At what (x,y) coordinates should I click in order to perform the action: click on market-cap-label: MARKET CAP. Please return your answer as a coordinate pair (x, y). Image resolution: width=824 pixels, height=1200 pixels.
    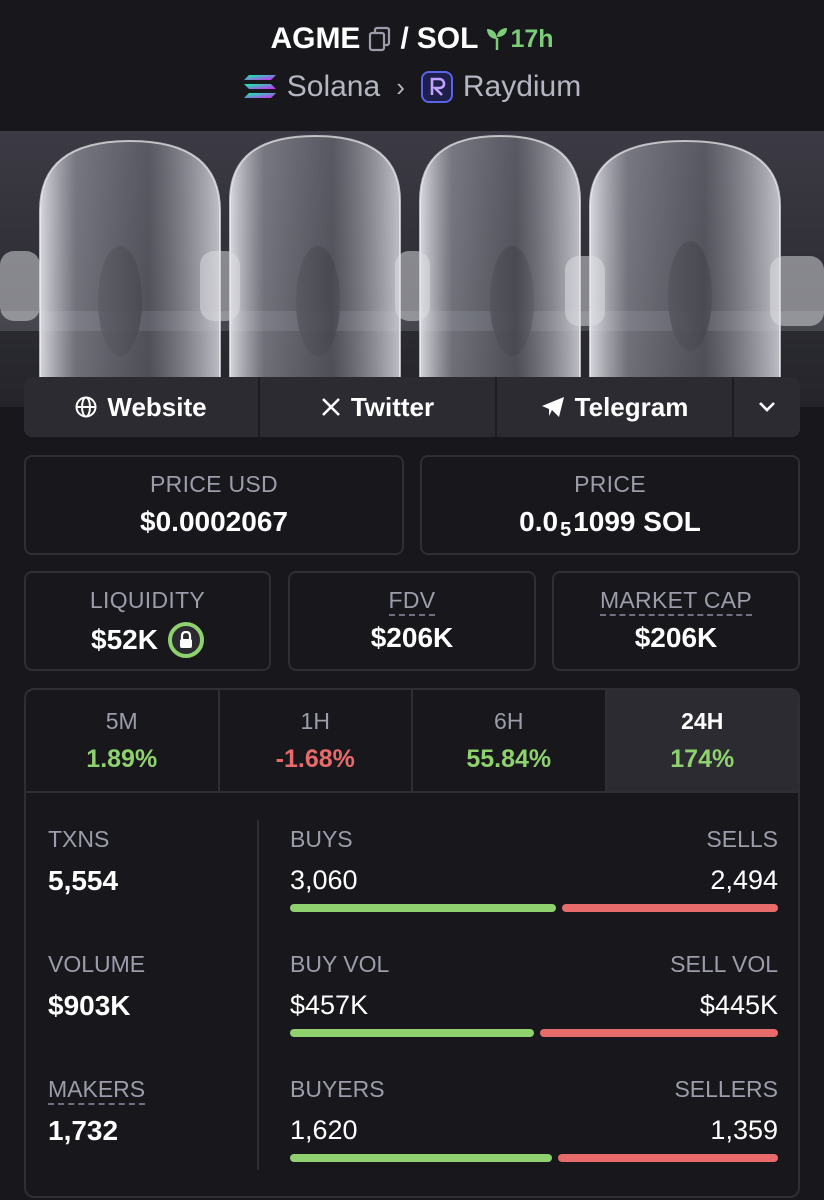
    Looking at the image, I should click on (676, 601).